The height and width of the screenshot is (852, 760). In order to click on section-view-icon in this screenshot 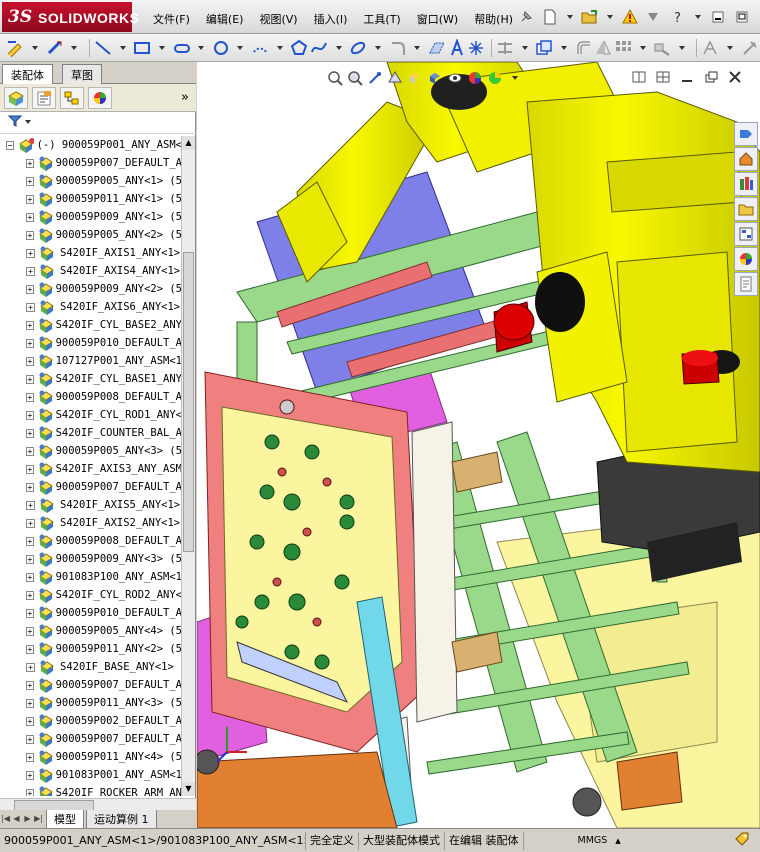, I will do `click(395, 78)`.